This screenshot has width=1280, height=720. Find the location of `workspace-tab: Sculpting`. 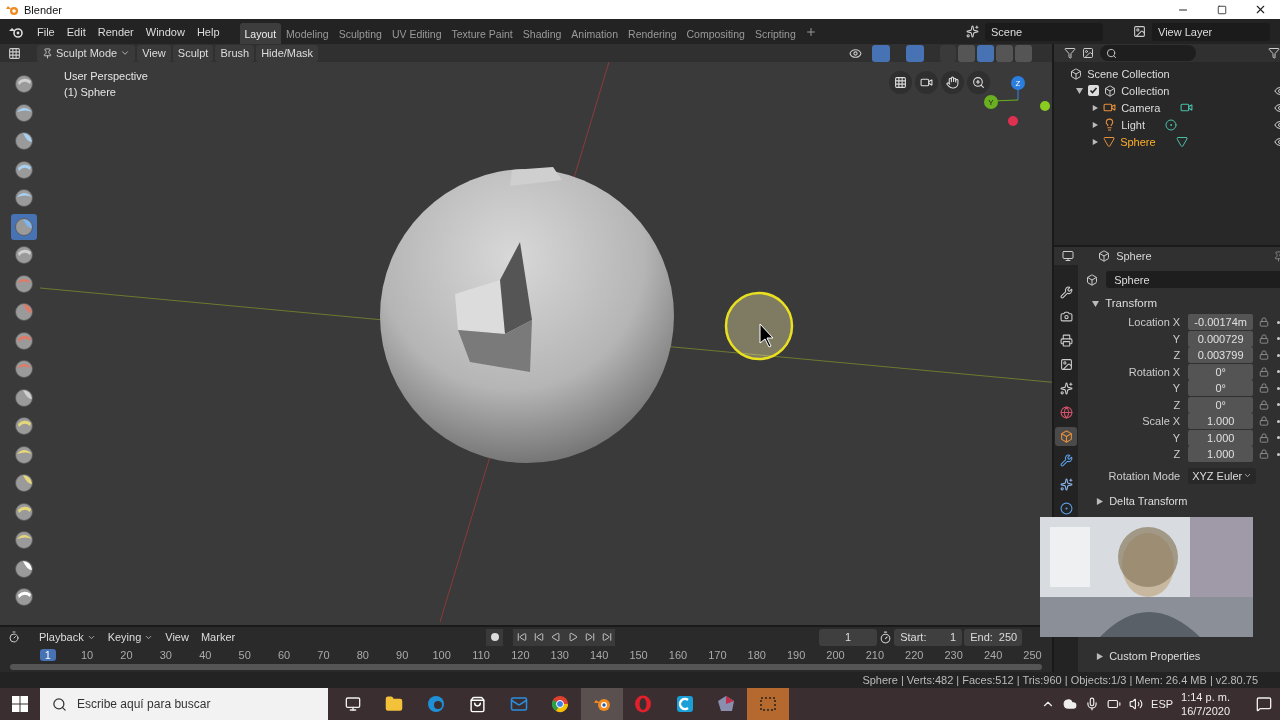

workspace-tab: Sculpting is located at coordinates (360, 33).